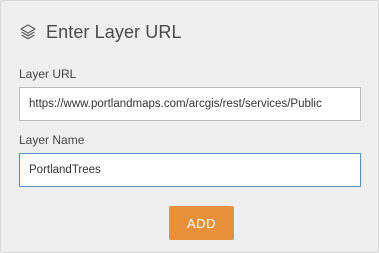 The width and height of the screenshot is (379, 253). What do you see at coordinates (190, 104) in the screenshot?
I see `layer-url-input` at bounding box center [190, 104].